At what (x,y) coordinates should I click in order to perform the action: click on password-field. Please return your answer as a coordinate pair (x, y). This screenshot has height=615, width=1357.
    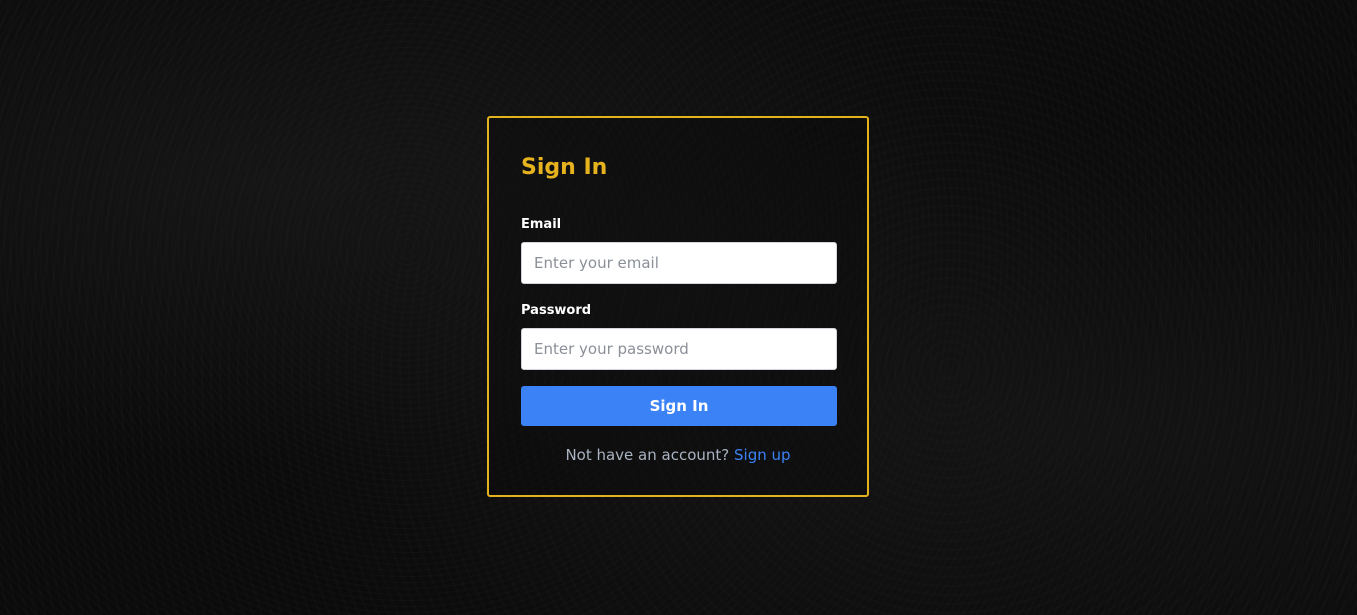
    Looking at the image, I should click on (679, 349).